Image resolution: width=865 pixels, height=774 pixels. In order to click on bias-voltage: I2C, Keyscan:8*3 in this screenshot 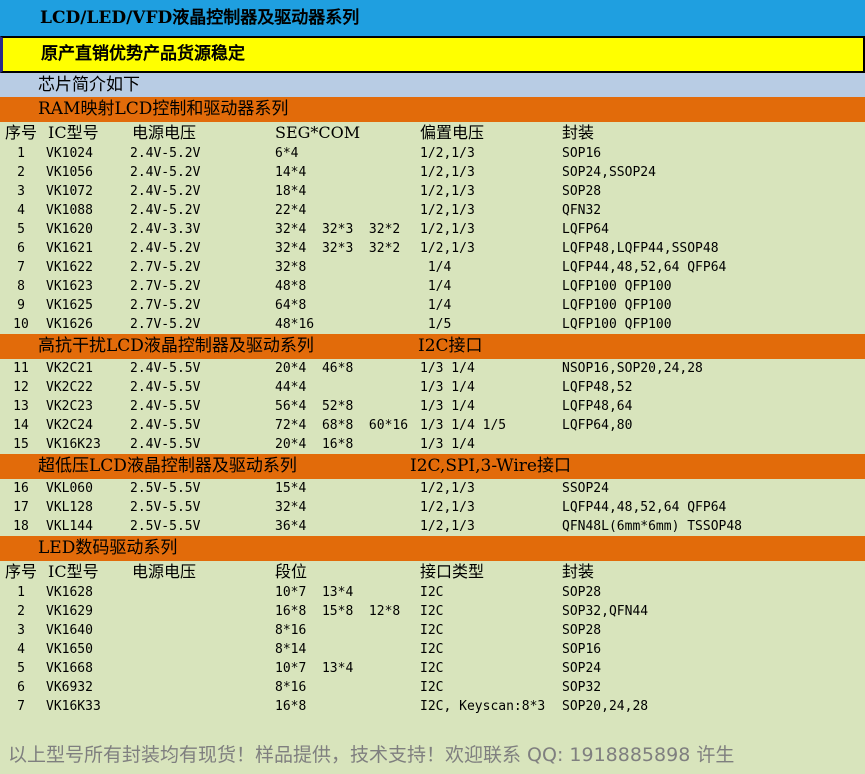, I will do `click(483, 706)`.